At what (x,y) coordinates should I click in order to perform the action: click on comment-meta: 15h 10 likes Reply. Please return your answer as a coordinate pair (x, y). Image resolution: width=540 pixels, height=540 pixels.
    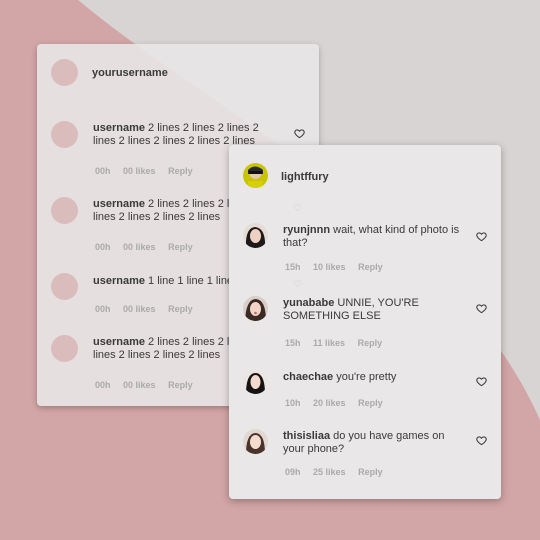
    Looking at the image, I should click on (339, 267).